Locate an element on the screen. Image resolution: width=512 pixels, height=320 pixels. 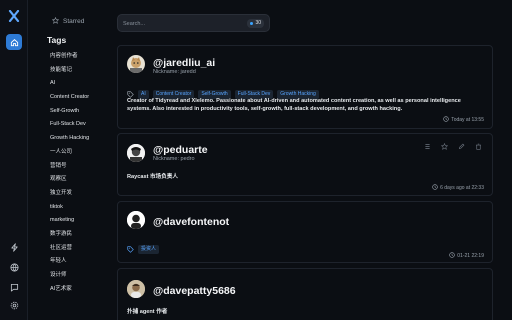
tag-item: 内容创作者 is located at coordinates (69, 57).